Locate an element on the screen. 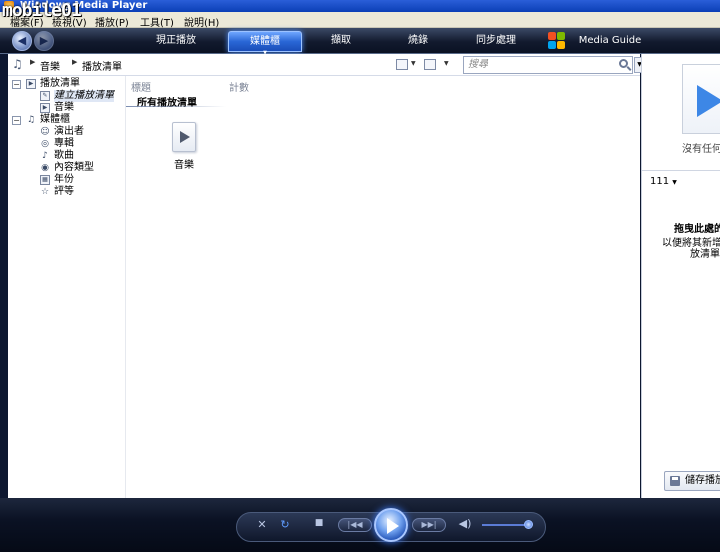 The image size is (720, 552). menu-play: 播放(P) is located at coordinates (112, 21).